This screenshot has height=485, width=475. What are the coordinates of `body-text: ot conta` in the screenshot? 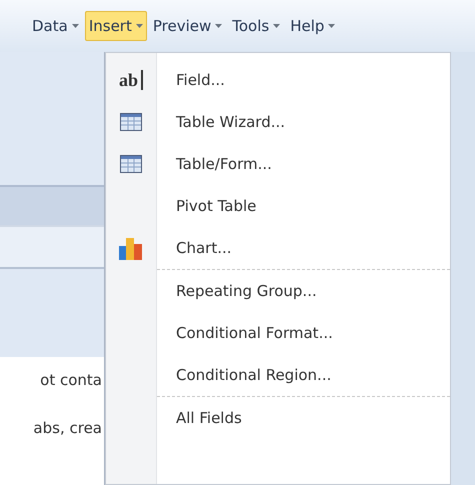 It's located at (71, 380).